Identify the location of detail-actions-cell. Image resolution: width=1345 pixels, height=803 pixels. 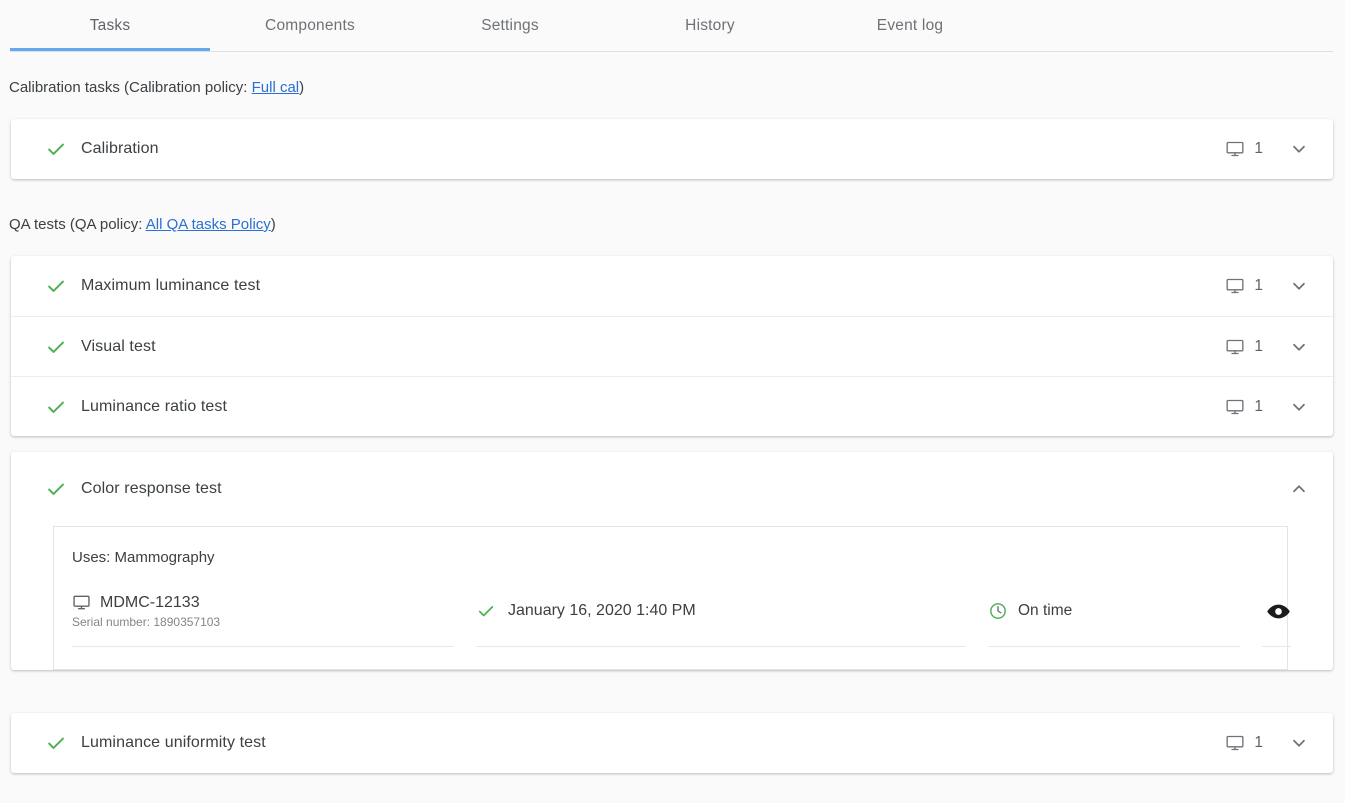
(1276, 617).